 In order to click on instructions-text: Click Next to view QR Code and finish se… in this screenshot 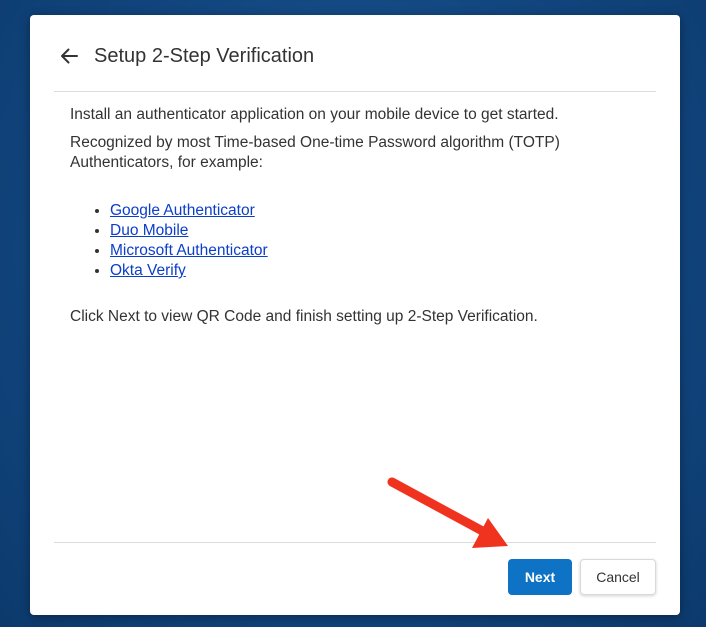, I will do `click(304, 316)`.